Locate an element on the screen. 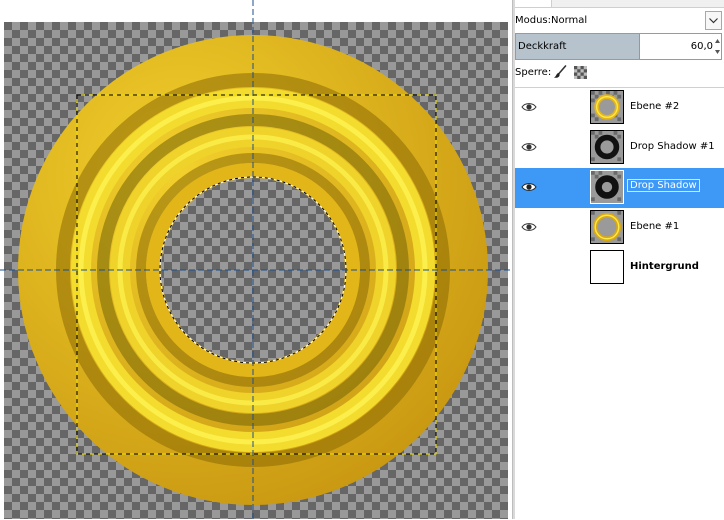 The height and width of the screenshot is (520, 724). mode-row: Modus: Normal is located at coordinates (619, 21).